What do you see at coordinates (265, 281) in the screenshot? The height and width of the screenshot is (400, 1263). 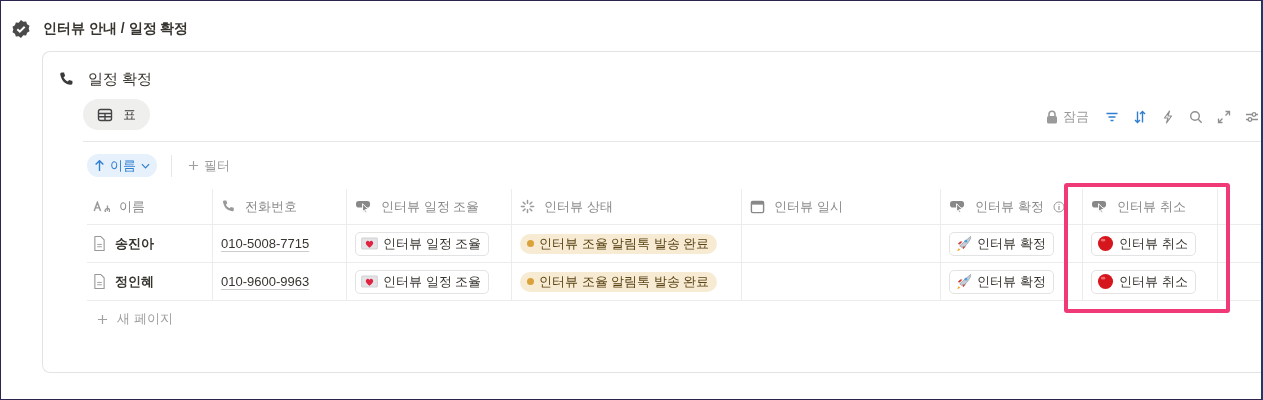 I see `phone-number: 010-9600-9963` at bounding box center [265, 281].